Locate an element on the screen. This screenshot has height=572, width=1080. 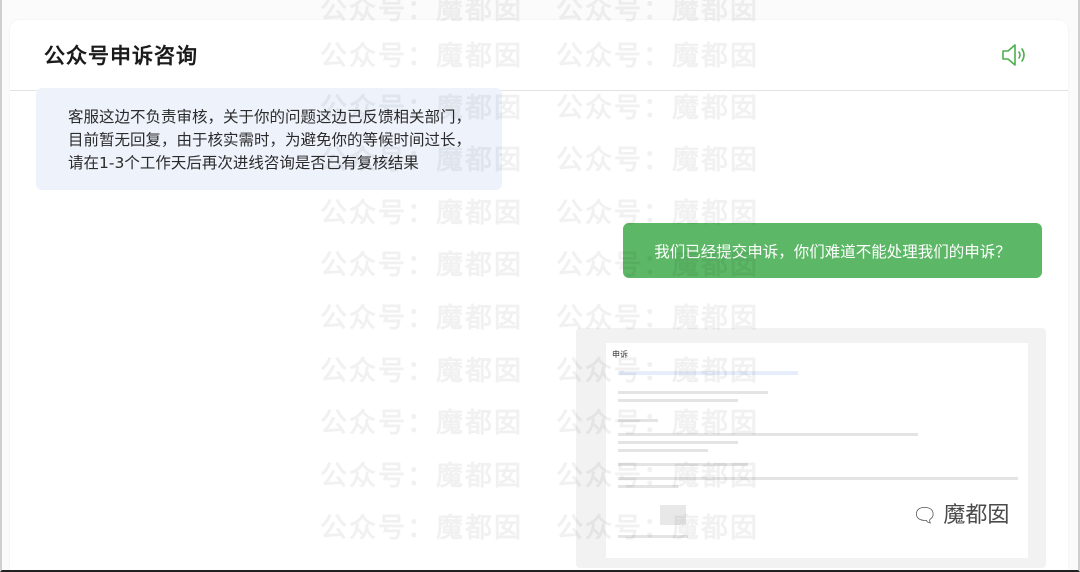
watermark-logo-text: 魔都囡 is located at coordinates (976, 515).